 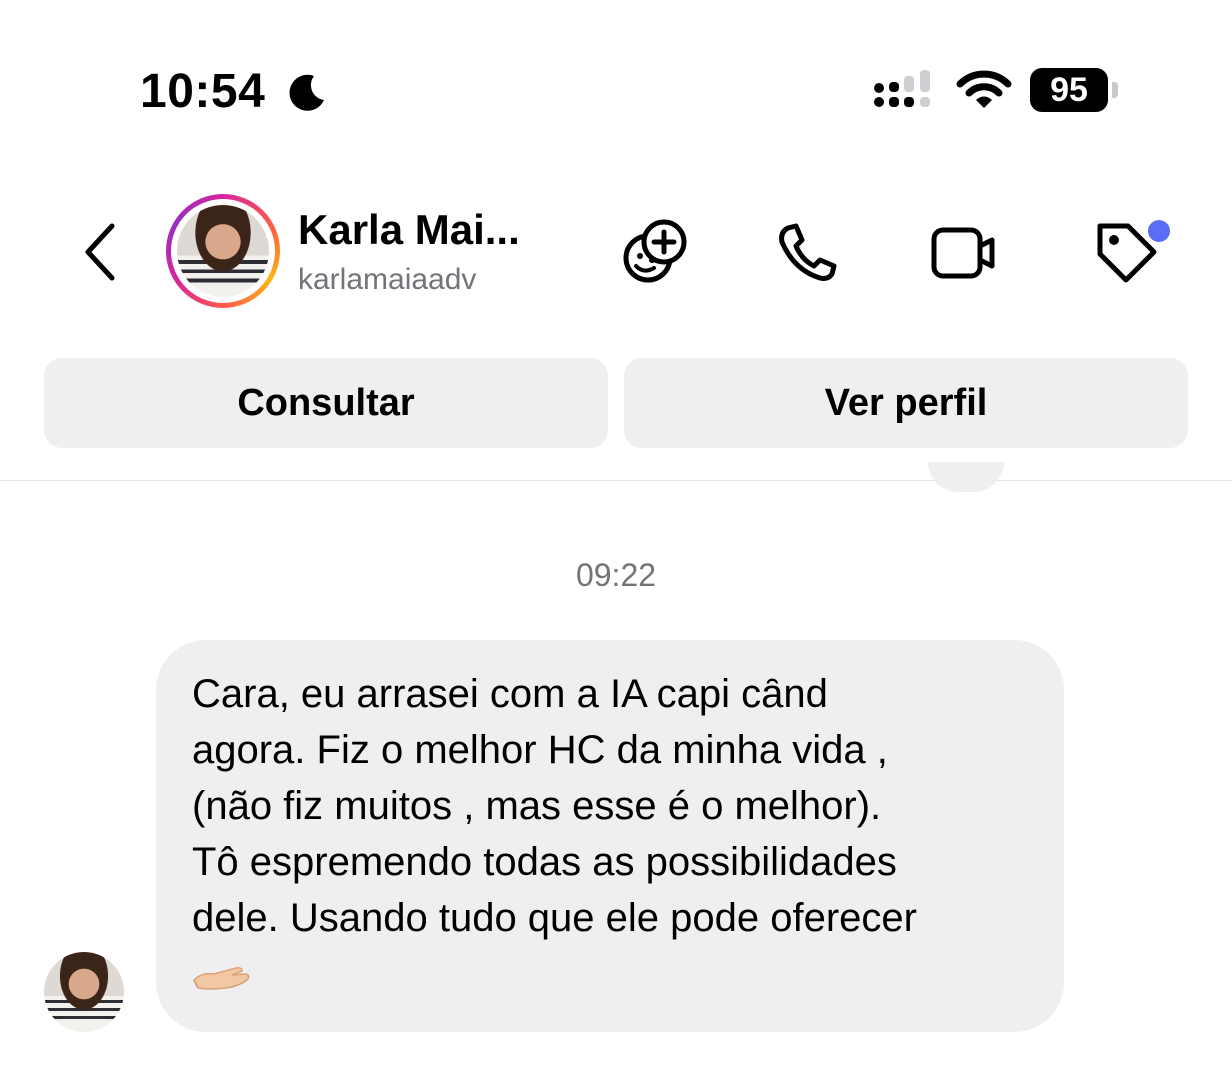 I want to click on phone-icon, so click(x=806, y=252).